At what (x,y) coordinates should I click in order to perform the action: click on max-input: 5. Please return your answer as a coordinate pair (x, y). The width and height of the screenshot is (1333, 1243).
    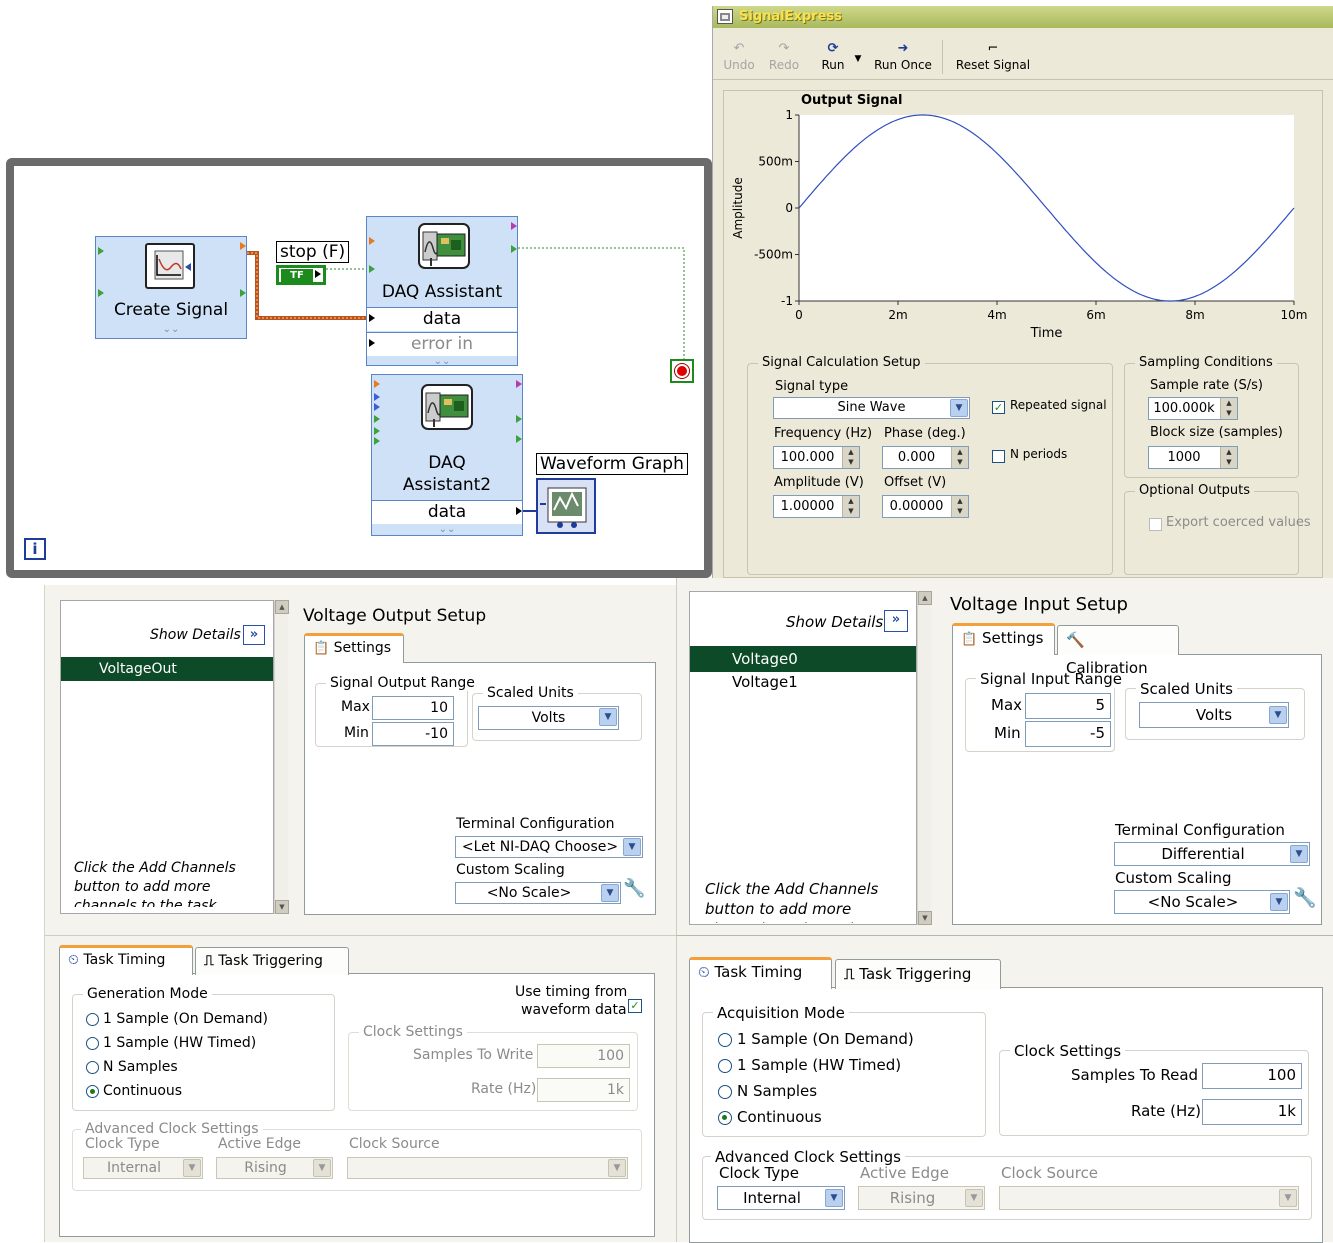
    Looking at the image, I should click on (1068, 706).